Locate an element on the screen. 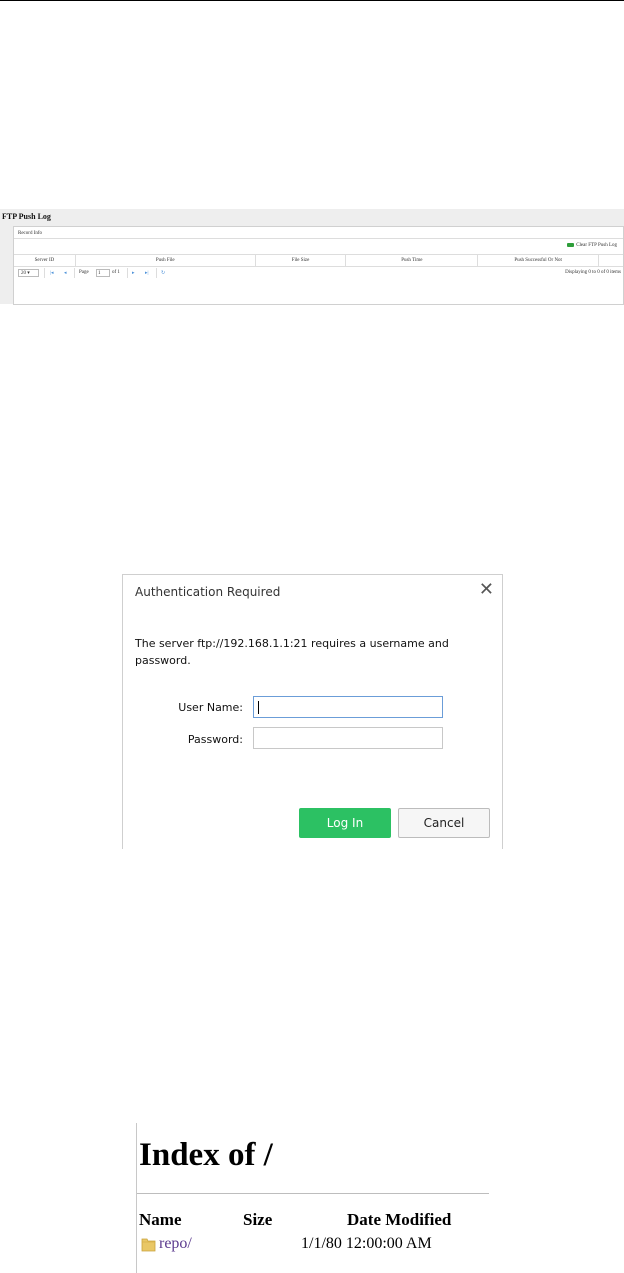 This screenshot has height=1273, width=624. col-push-file: Push File is located at coordinates (166, 260).